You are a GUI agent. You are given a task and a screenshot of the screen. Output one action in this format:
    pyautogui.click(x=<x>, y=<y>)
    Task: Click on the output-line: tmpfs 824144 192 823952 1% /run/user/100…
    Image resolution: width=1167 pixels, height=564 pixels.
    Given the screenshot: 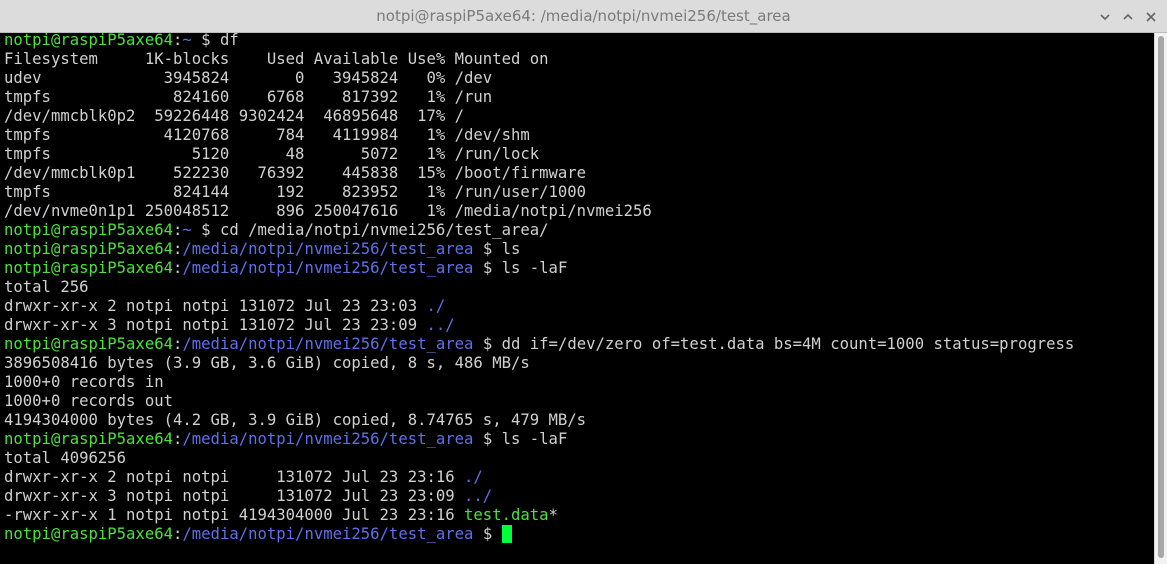 What is the action you would take?
    pyautogui.click(x=295, y=192)
    